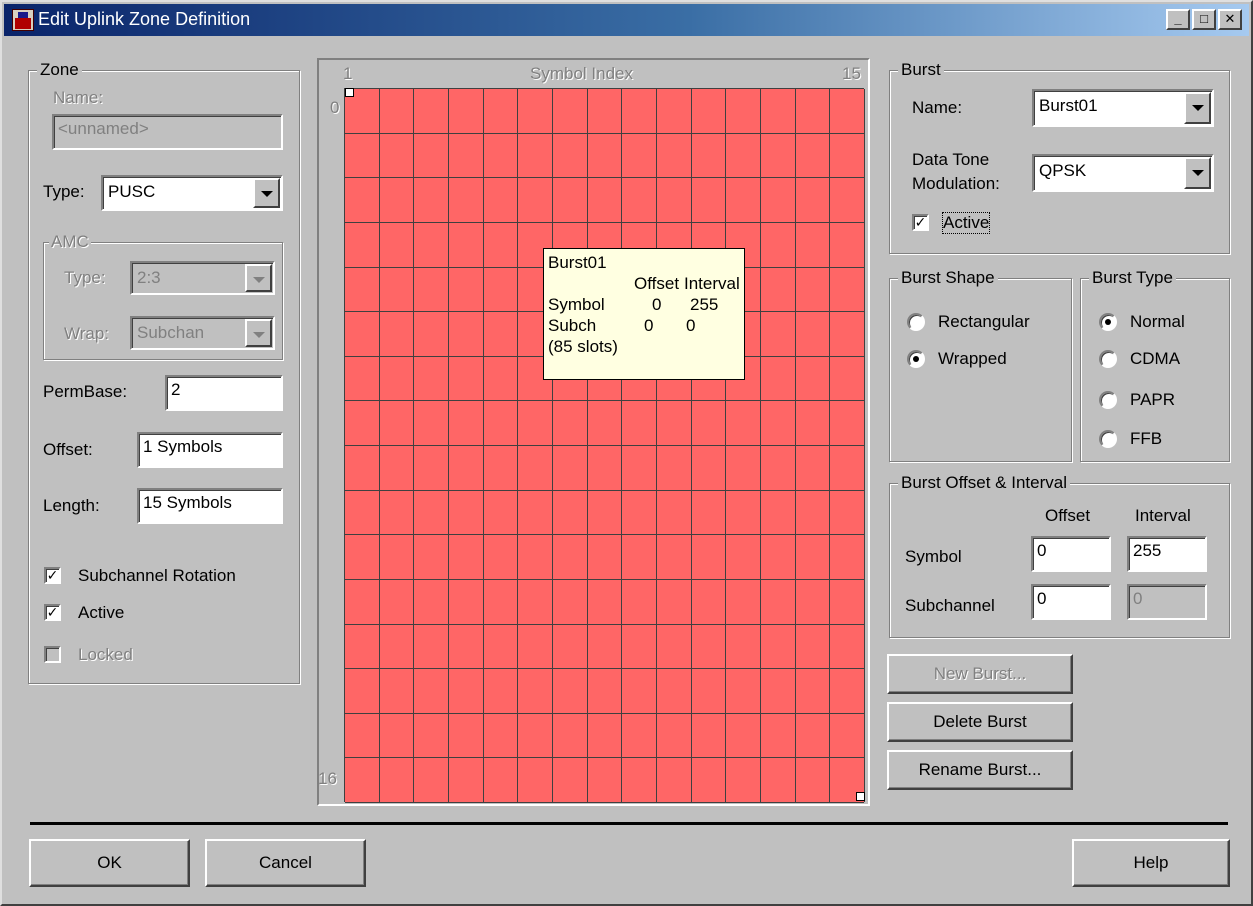 The height and width of the screenshot is (906, 1253). Describe the element at coordinates (202, 278) in the screenshot. I see `amc-type-select: 2:3` at that location.